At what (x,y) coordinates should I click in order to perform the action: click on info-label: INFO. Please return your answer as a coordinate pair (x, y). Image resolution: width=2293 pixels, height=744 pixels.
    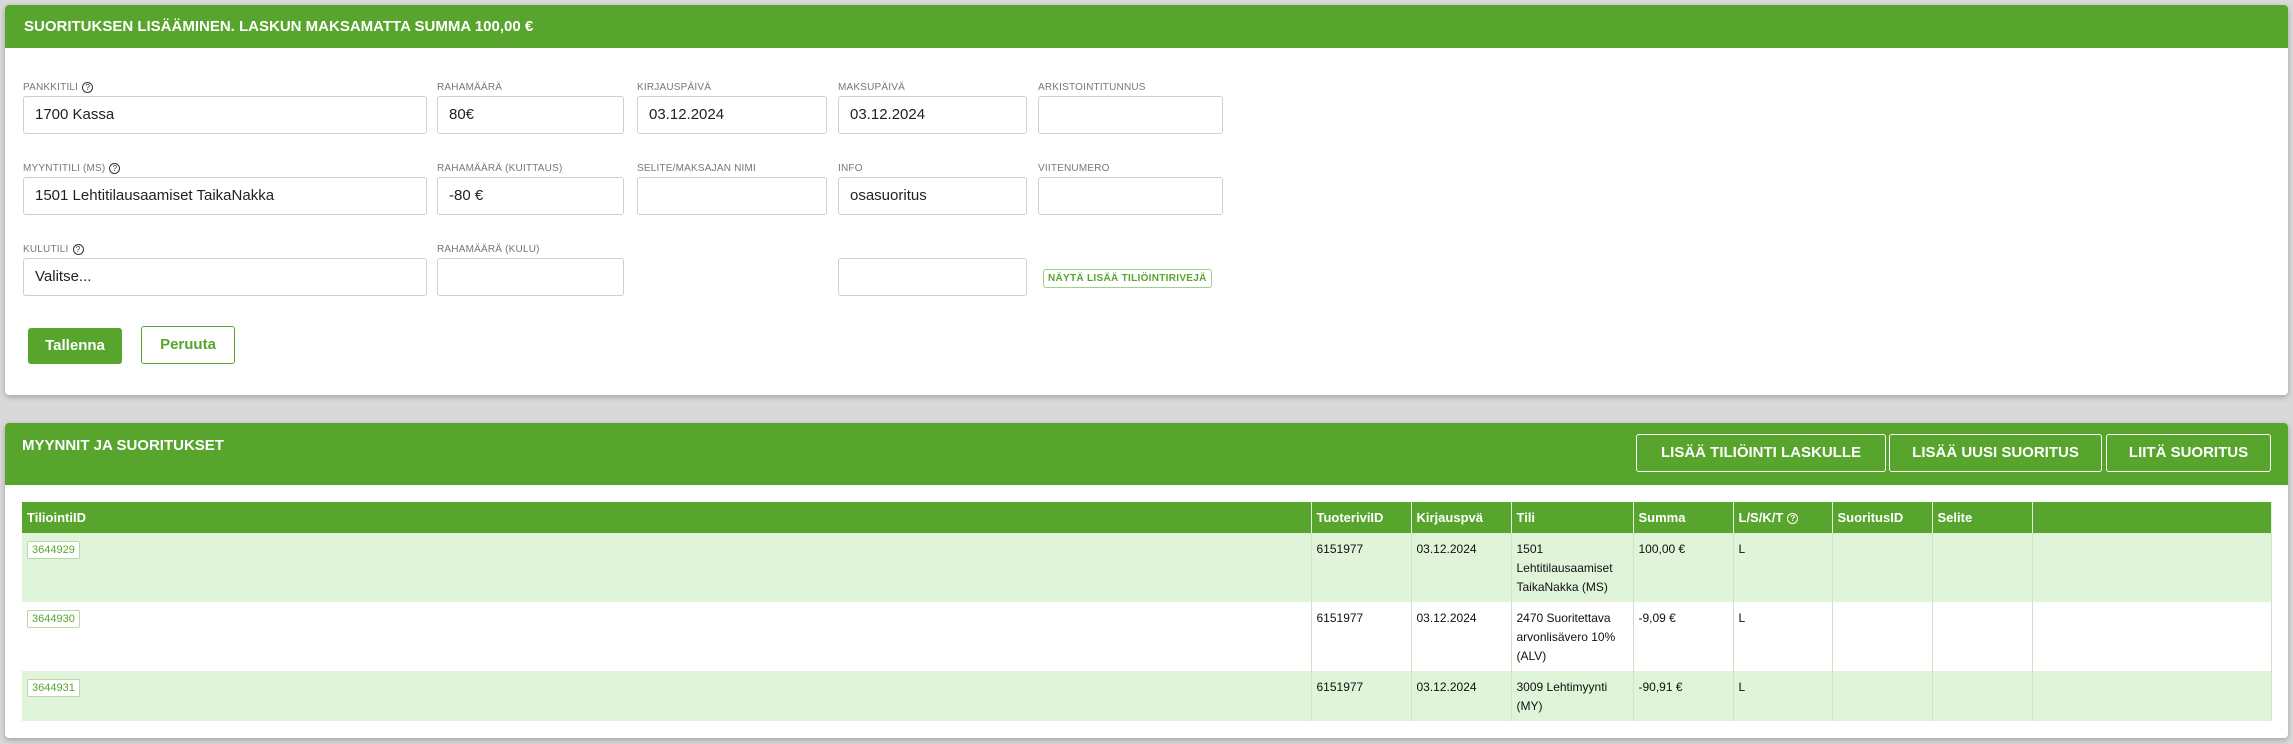
    Looking at the image, I should click on (850, 168).